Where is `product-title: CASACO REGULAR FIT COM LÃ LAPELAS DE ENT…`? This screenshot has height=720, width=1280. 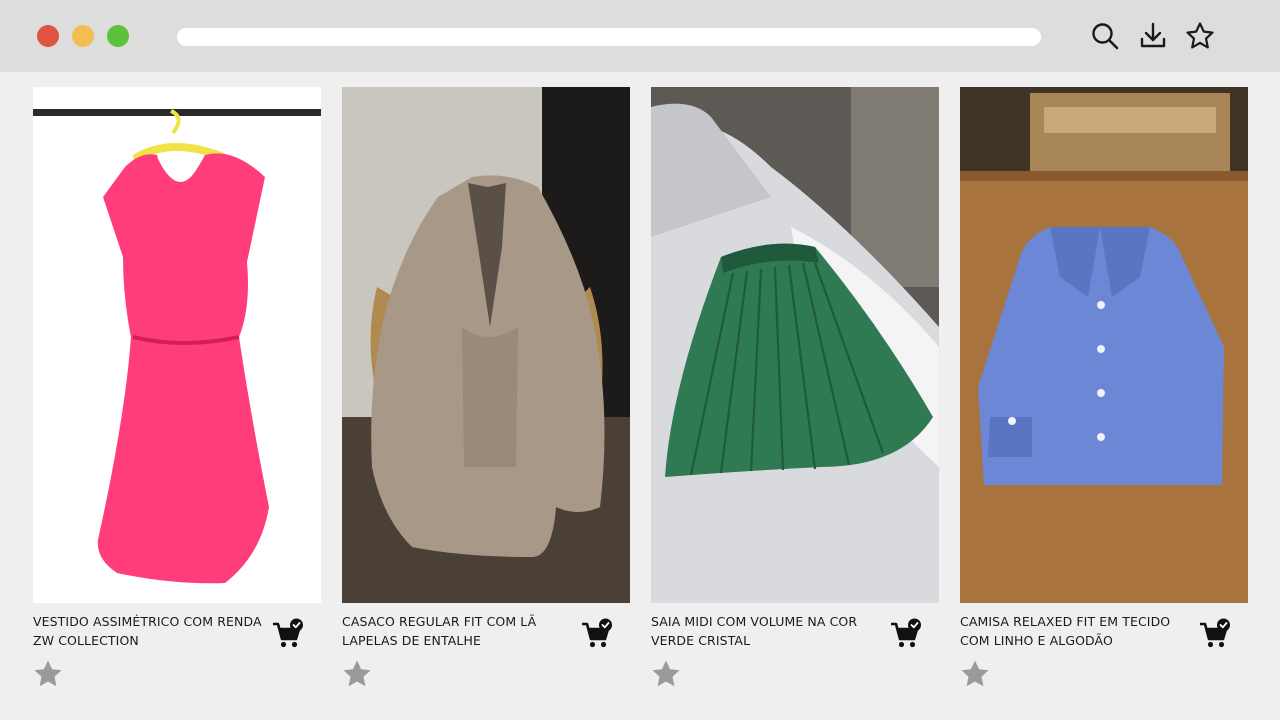 product-title: CASACO REGULAR FIT COM LÃ LAPELAS DE ENT… is located at coordinates (457, 631).